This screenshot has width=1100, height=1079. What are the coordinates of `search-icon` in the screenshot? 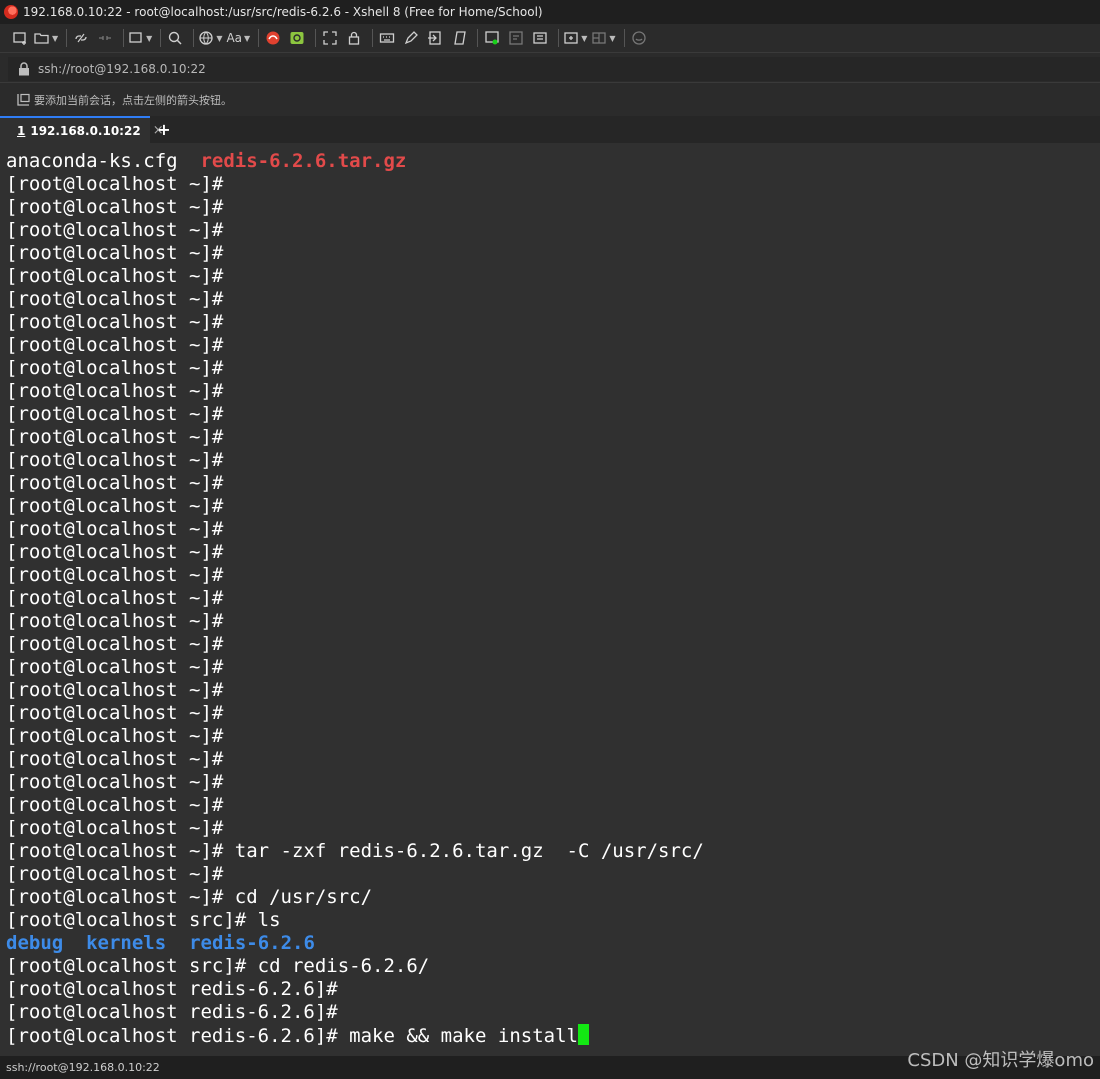 It's located at (175, 38).